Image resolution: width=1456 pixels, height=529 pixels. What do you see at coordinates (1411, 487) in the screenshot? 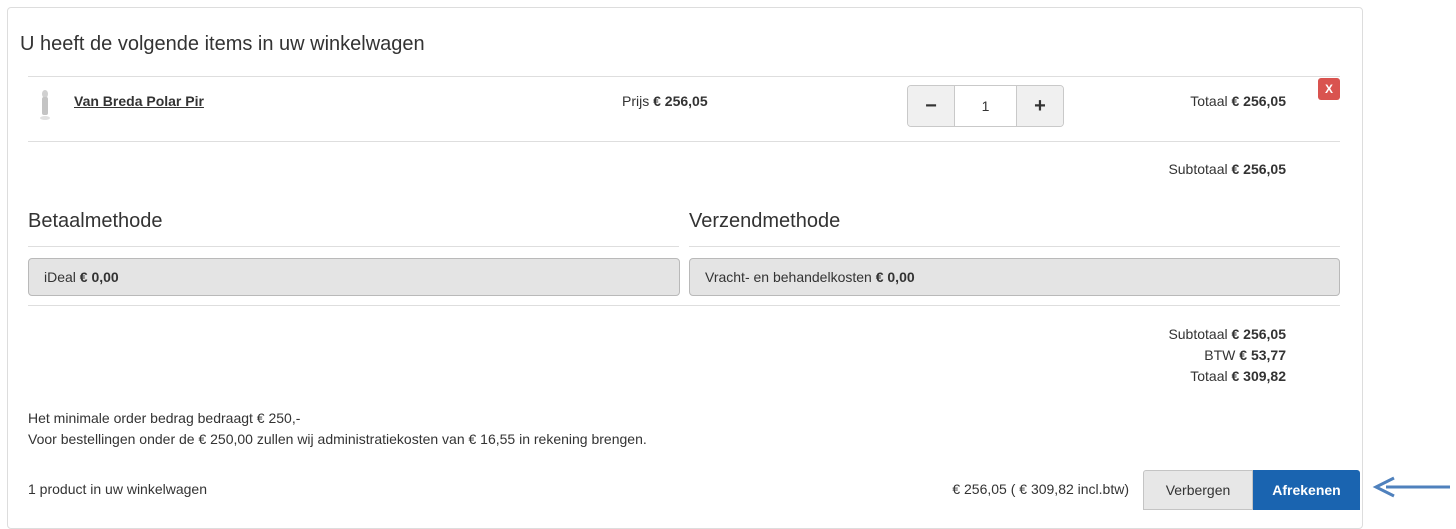
I see `arrow-left-icon` at bounding box center [1411, 487].